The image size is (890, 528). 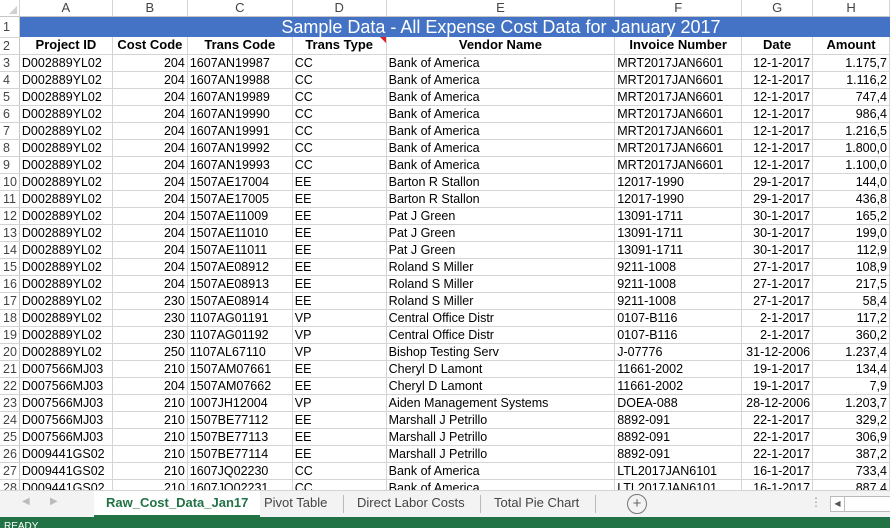 I want to click on cost-code-cell: 250, so click(x=150, y=352).